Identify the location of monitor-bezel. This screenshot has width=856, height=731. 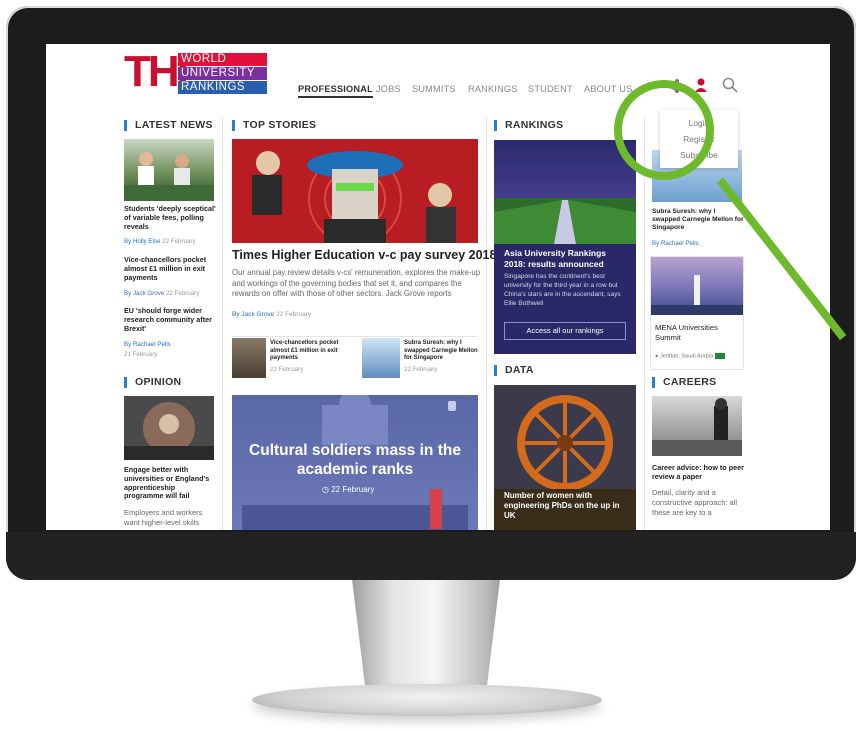
(431, 556).